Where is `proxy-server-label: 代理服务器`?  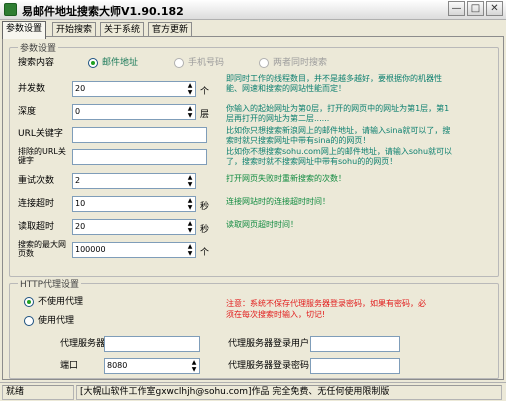 proxy-server-label: 代理服务器 is located at coordinates (83, 344).